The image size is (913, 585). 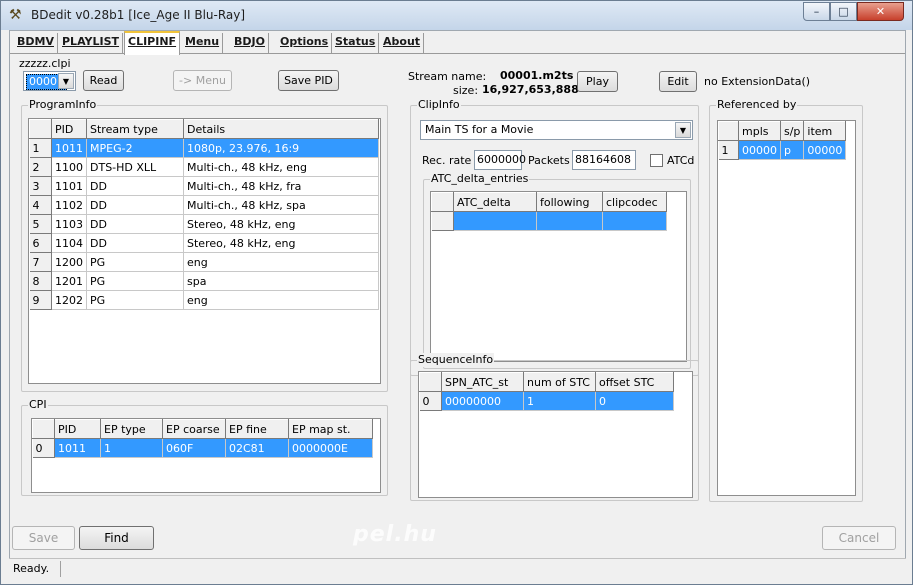 I want to click on table-cell: MPEG-2, so click(x=135, y=148).